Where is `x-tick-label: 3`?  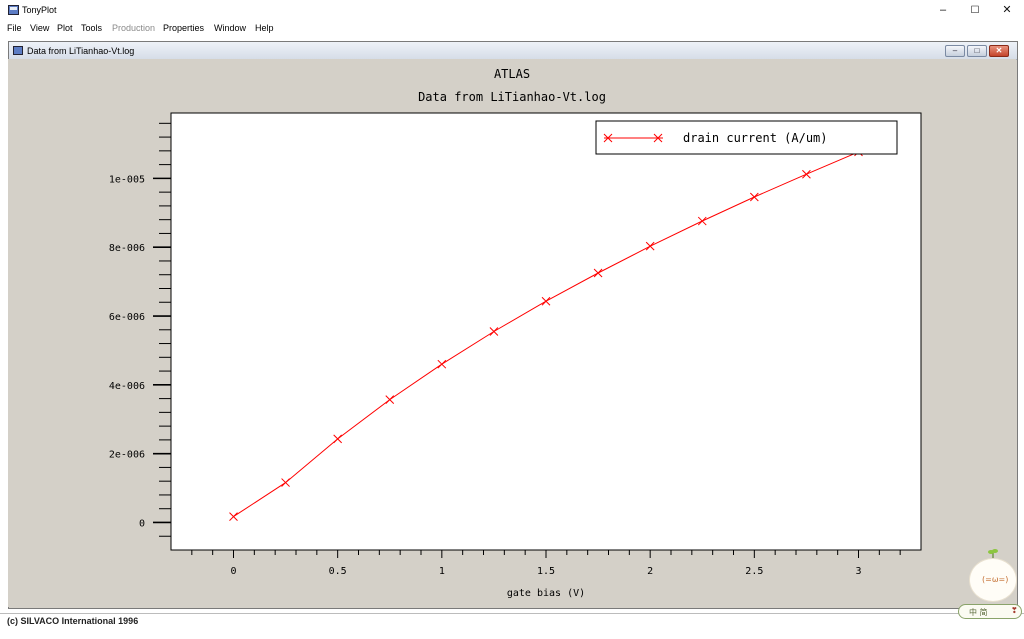
x-tick-label: 3 is located at coordinates (858, 571).